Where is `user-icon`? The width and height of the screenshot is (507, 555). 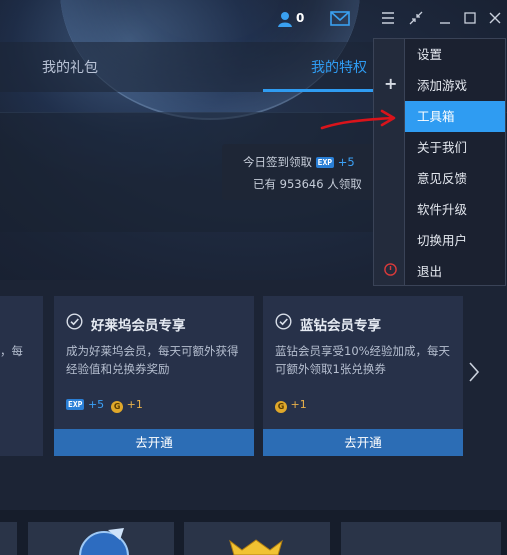
user-icon is located at coordinates (285, 19).